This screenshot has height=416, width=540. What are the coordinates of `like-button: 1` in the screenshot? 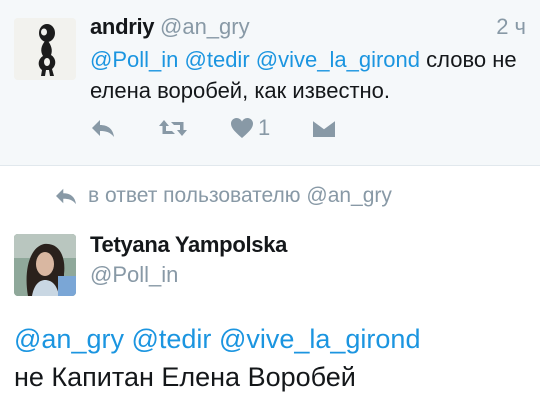 It's located at (250, 128).